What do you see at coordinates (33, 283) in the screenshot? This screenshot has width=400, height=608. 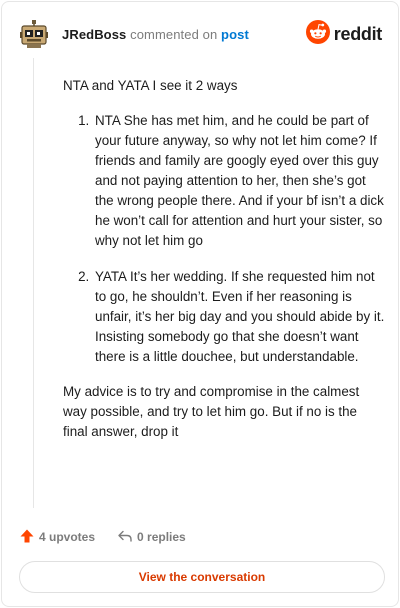 I see `thread-line` at bounding box center [33, 283].